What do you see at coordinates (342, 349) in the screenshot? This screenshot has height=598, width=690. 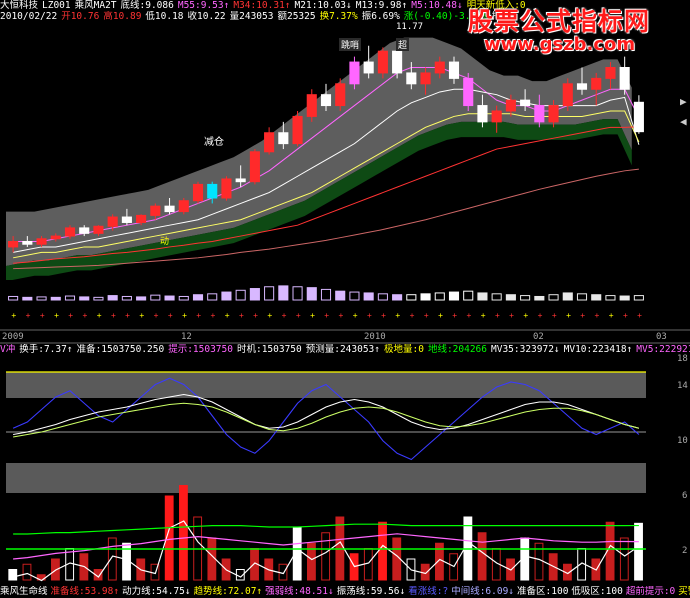 I see `indicator-value: 预测量:243053↑` at bounding box center [342, 349].